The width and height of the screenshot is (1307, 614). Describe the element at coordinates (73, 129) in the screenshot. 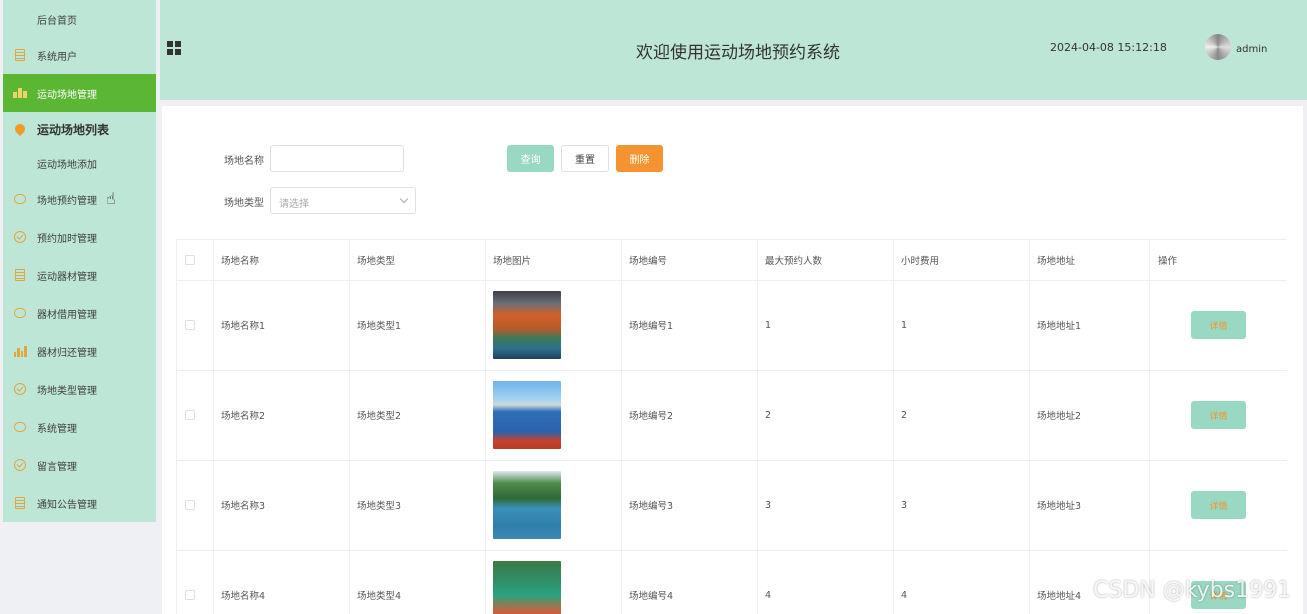

I see `sidebar-item-label: 运动场地列表` at that location.